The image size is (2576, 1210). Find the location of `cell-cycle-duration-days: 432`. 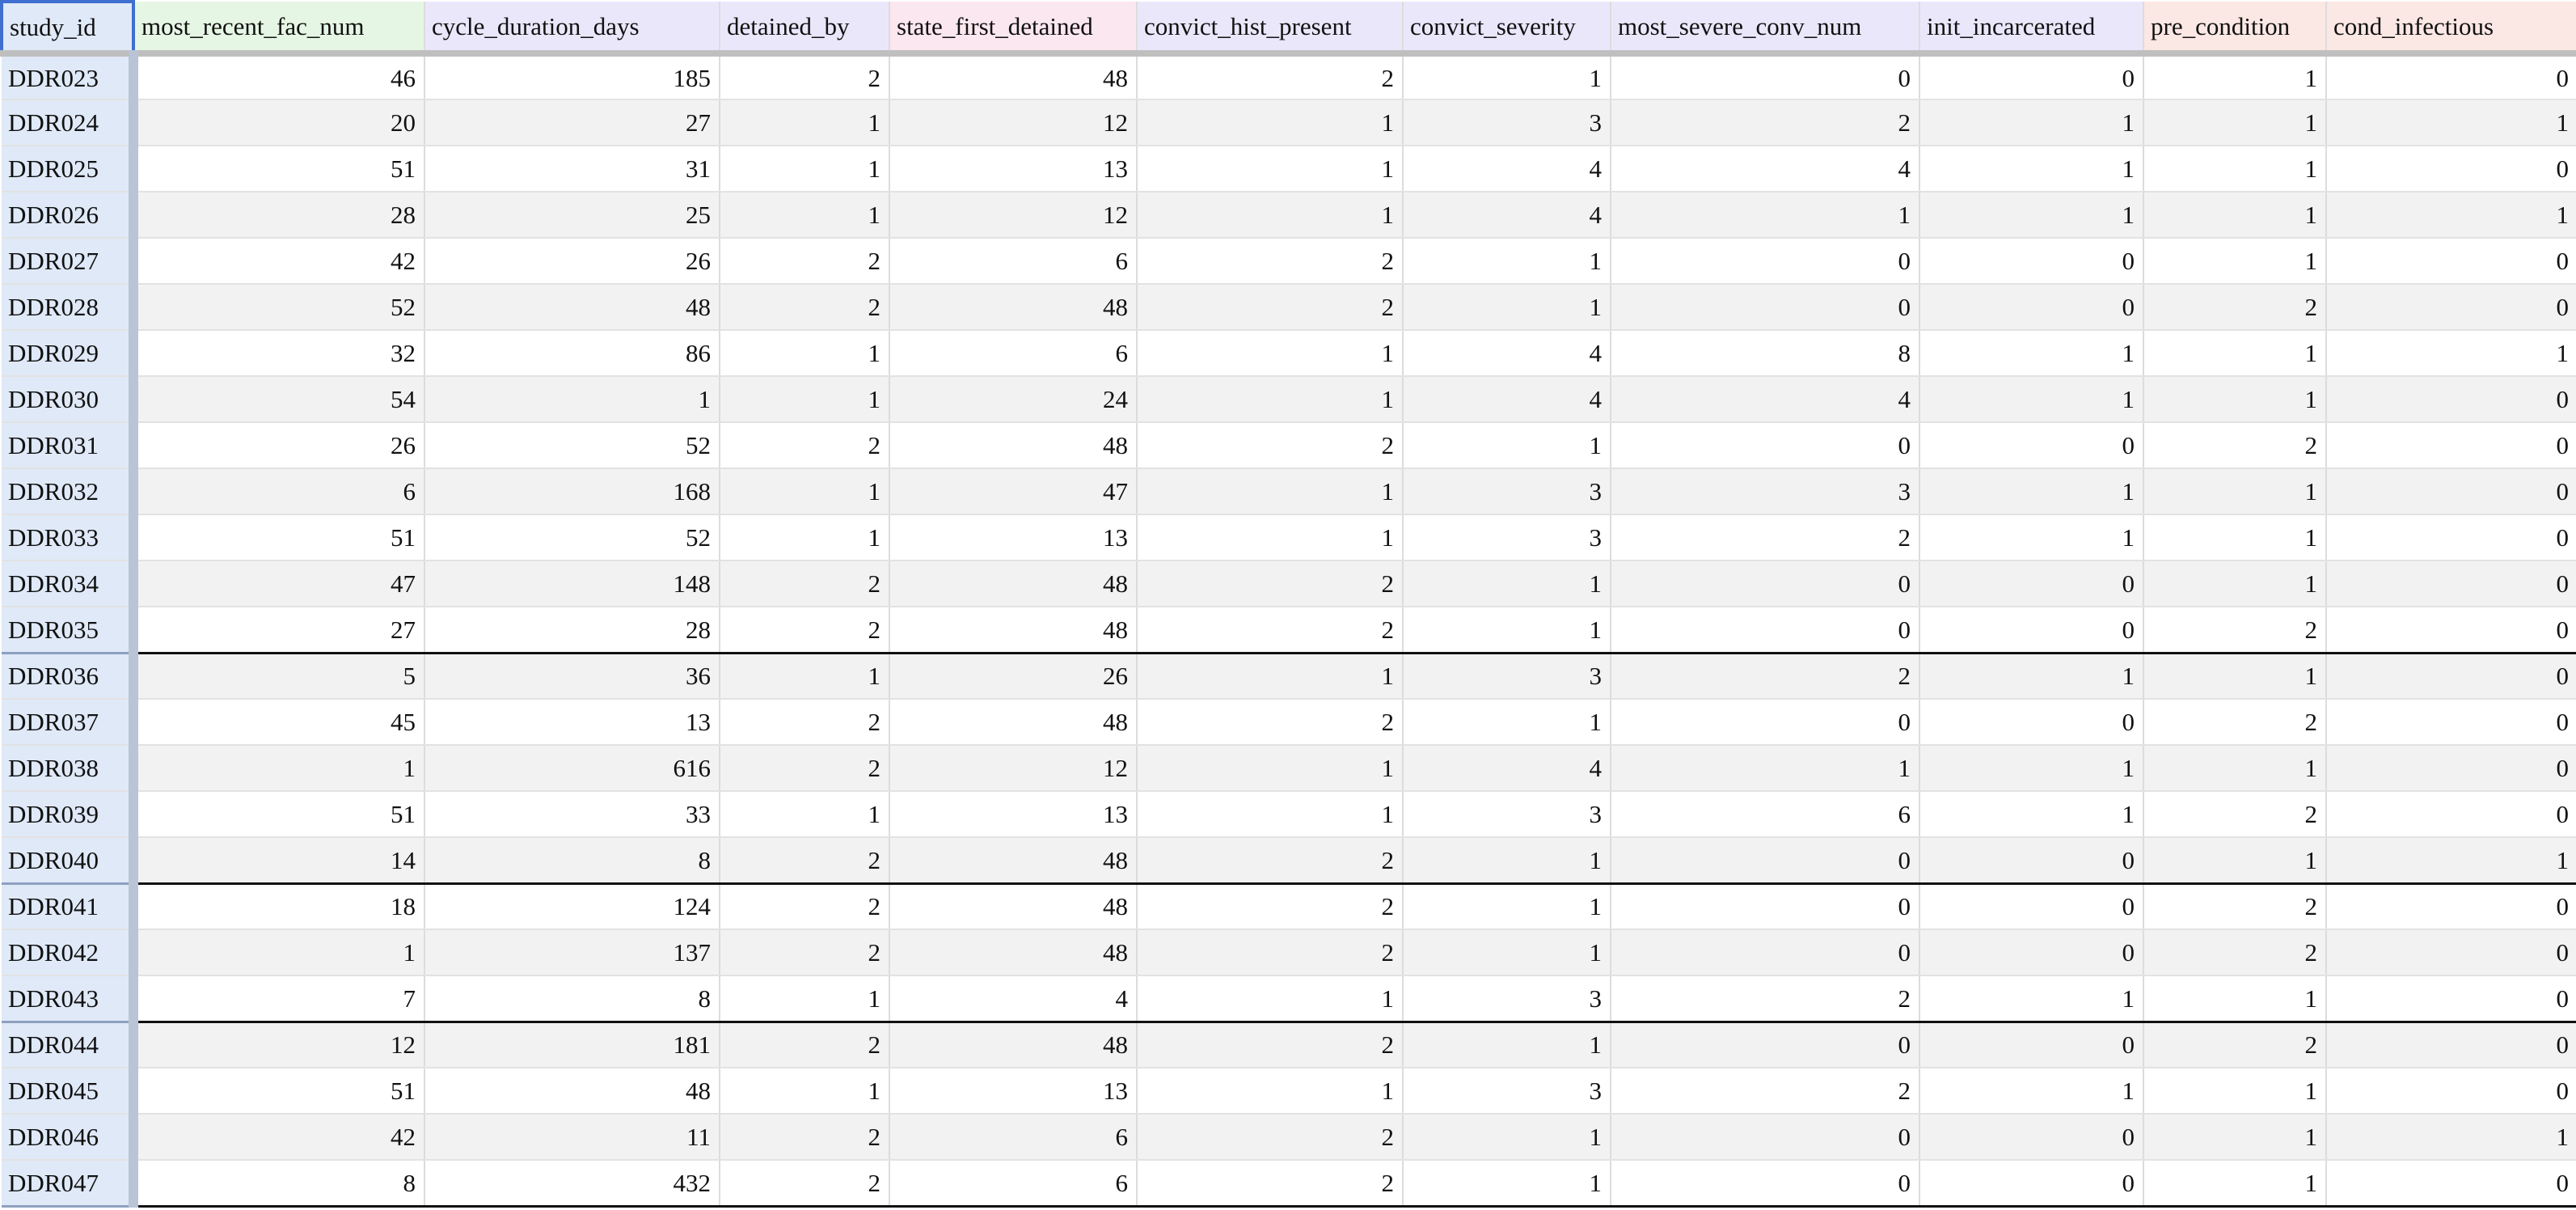

cell-cycle-duration-days: 432 is located at coordinates (572, 1184).